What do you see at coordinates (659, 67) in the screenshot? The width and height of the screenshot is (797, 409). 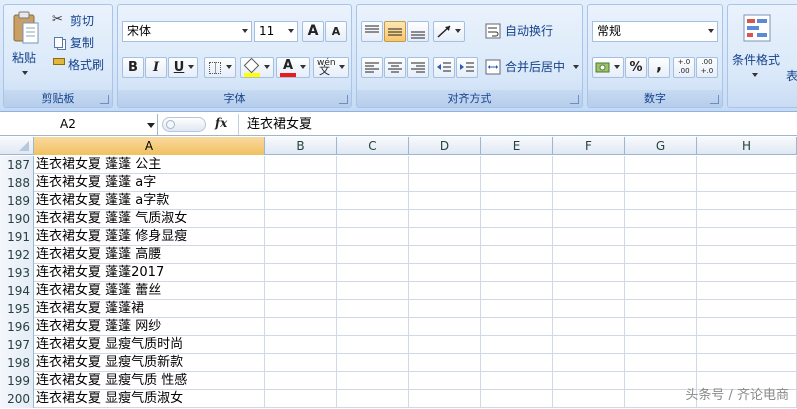 I see `comma-button: ,` at bounding box center [659, 67].